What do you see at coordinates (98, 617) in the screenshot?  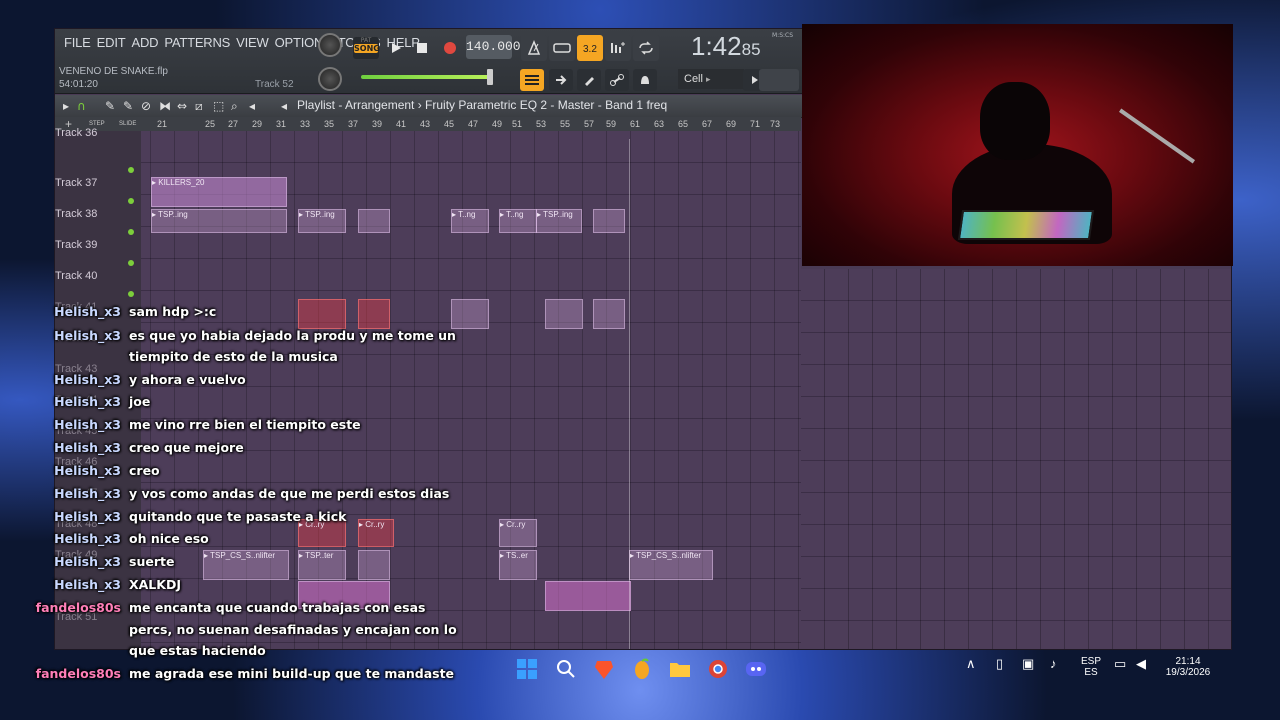 I see `track-header: Track 51` at bounding box center [98, 617].